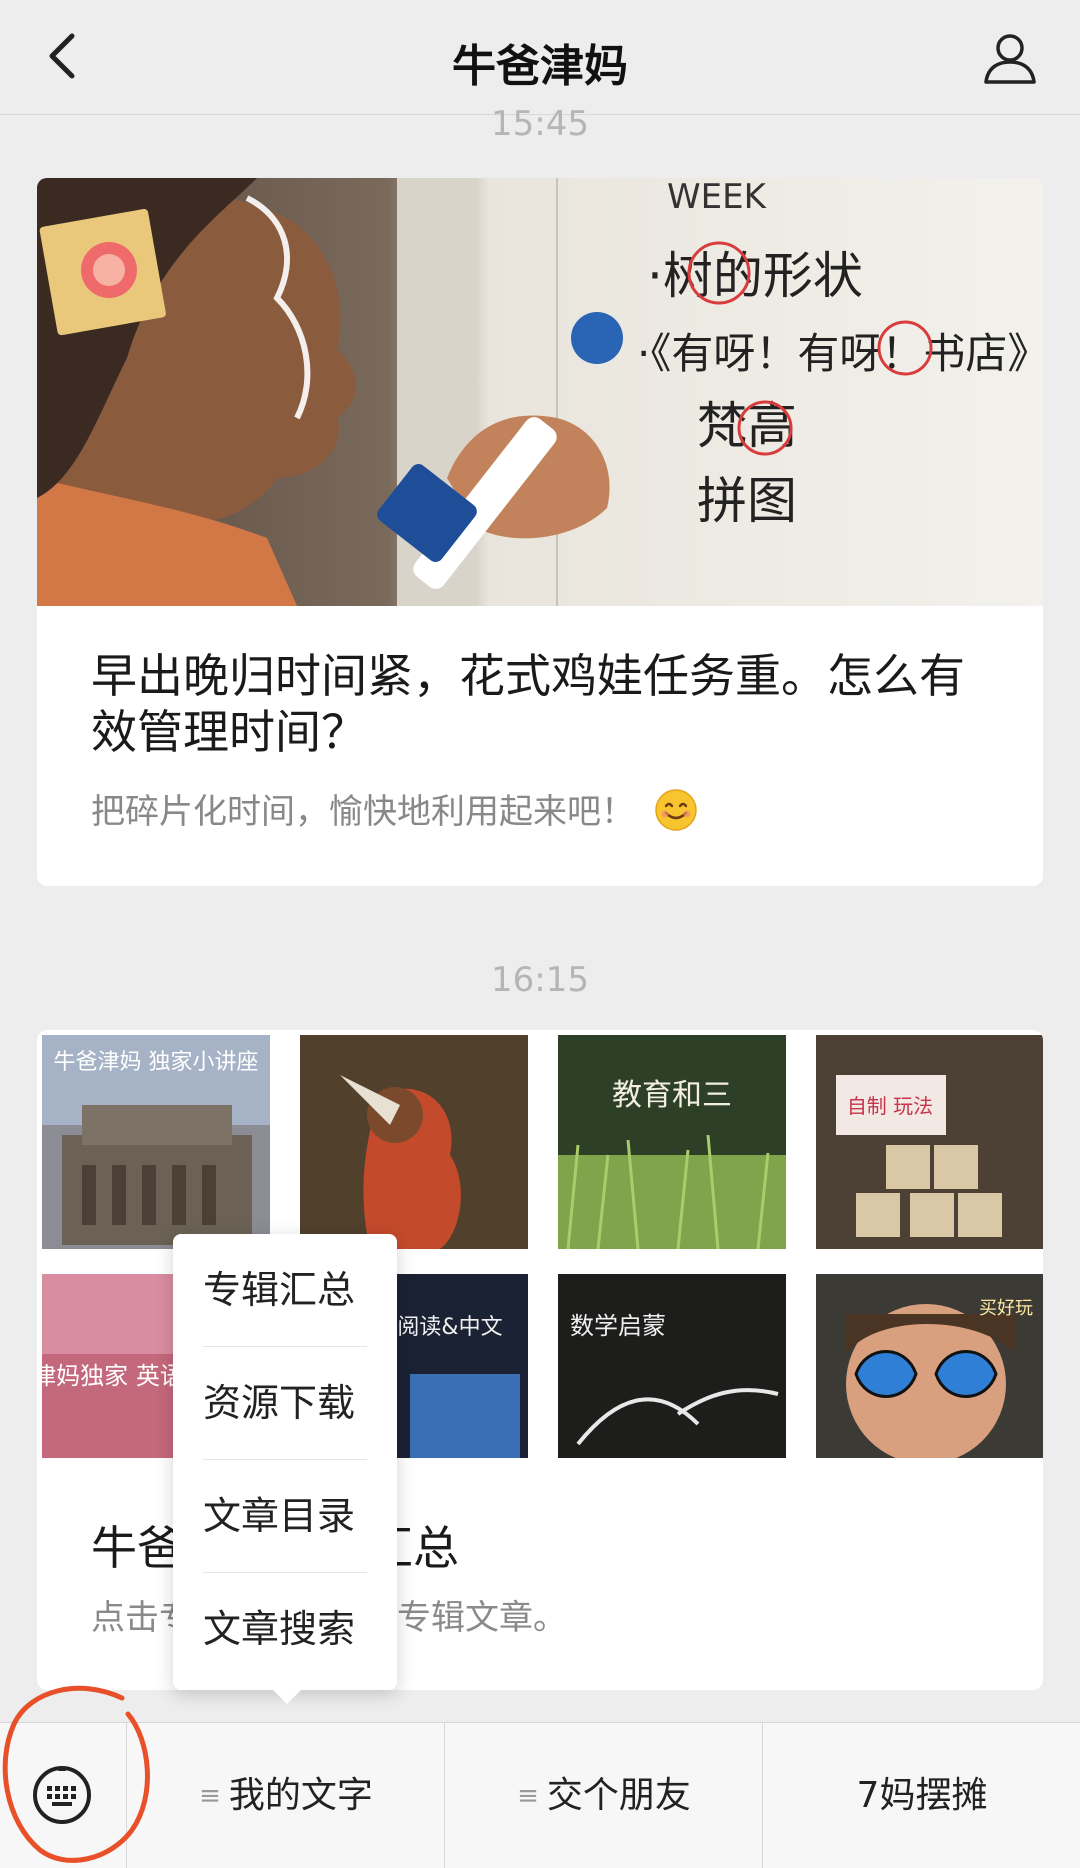 The height and width of the screenshot is (1868, 1080). What do you see at coordinates (300, 1795) in the screenshot?
I see `menu-item-label: 我的文字` at bounding box center [300, 1795].